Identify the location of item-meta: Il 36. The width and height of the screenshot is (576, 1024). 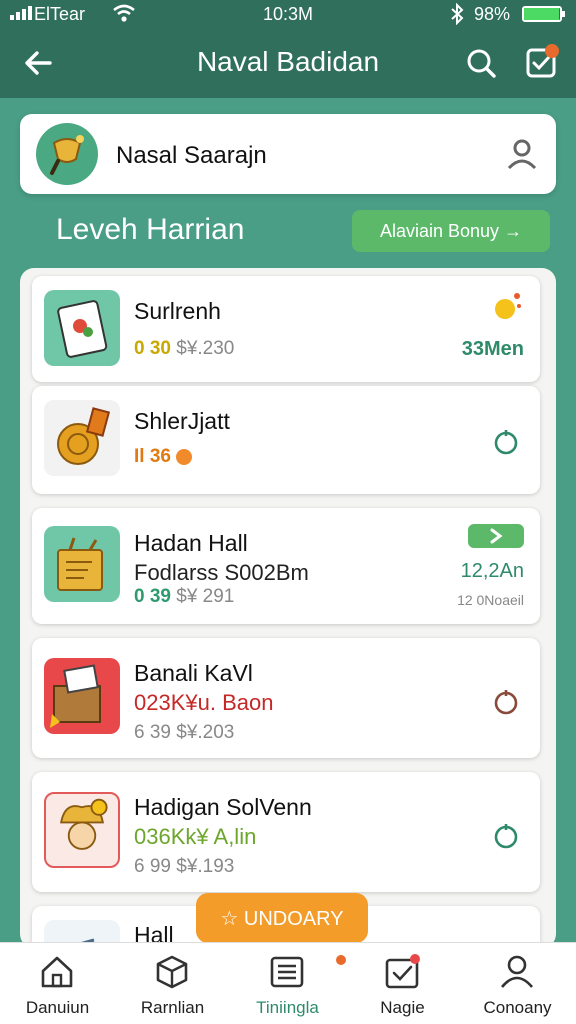
(163, 457).